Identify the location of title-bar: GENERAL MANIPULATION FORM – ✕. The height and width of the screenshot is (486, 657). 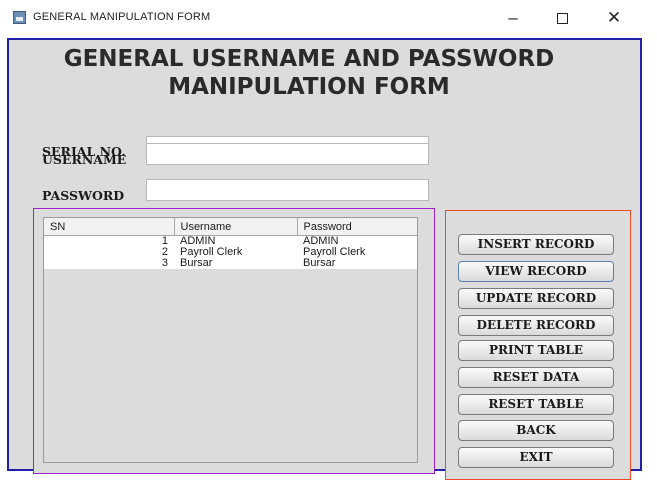
(328, 18).